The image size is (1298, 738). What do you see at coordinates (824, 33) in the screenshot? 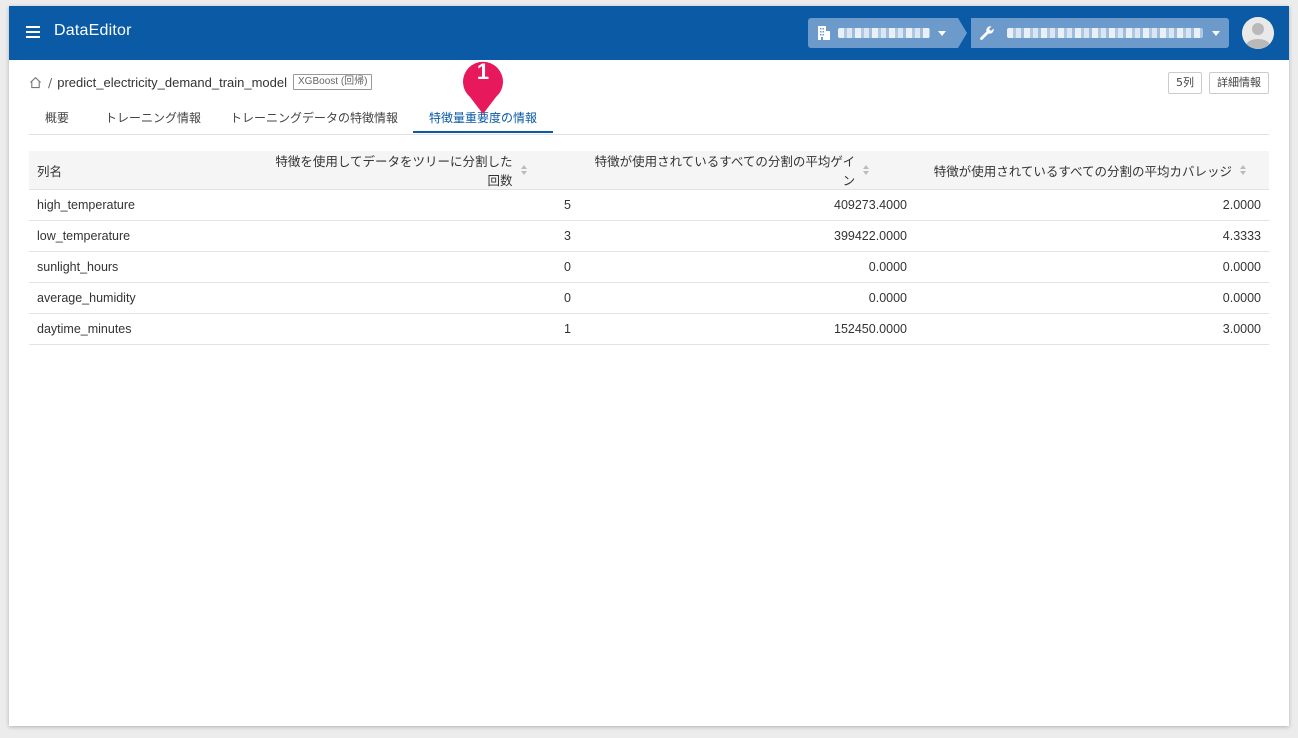
I see `building-icon` at bounding box center [824, 33].